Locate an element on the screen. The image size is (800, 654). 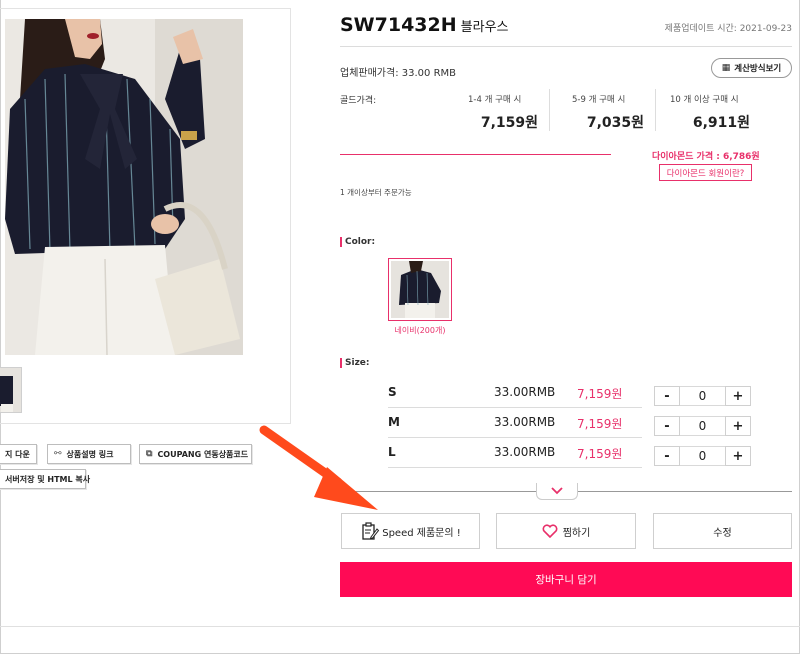
footer-divider is located at coordinates (400, 626).